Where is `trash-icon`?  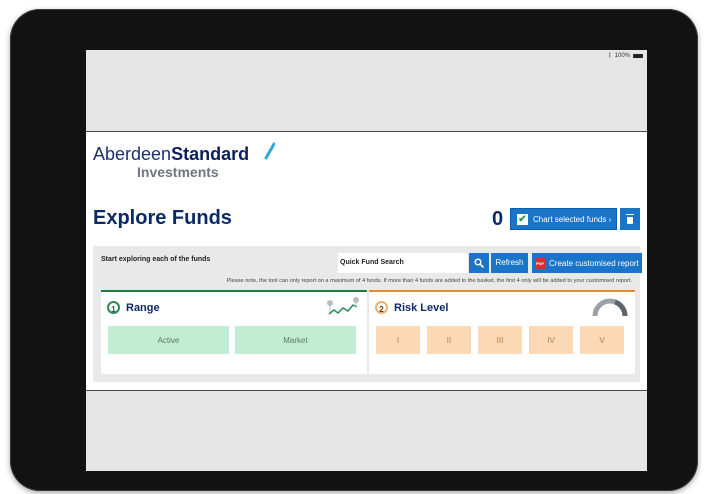 trash-icon is located at coordinates (630, 218).